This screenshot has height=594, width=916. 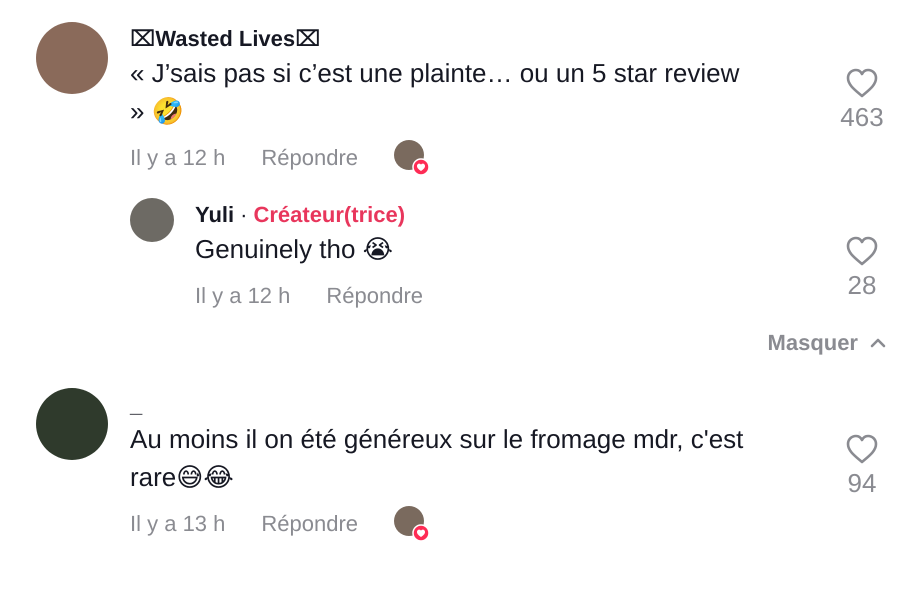 I want to click on comment-text: « J’sais pas si c’est une plainte… ou un 5 star review » 🤣, so click(x=435, y=92).